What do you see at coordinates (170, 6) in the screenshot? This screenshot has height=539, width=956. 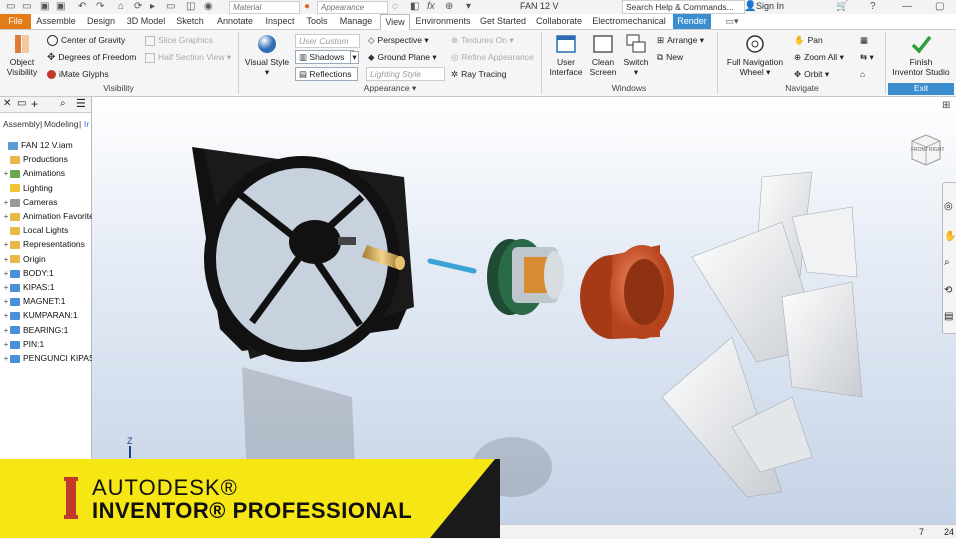 I see `iproperties-icon: ▭` at bounding box center [170, 6].